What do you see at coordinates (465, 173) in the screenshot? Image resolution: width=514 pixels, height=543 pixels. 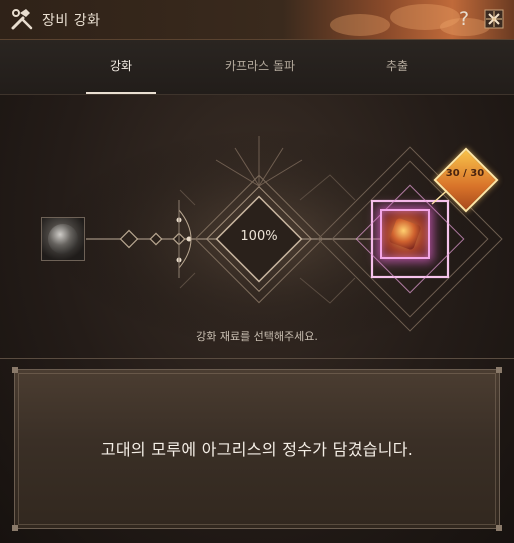 I see `count-label: 30 / 30` at bounding box center [465, 173].